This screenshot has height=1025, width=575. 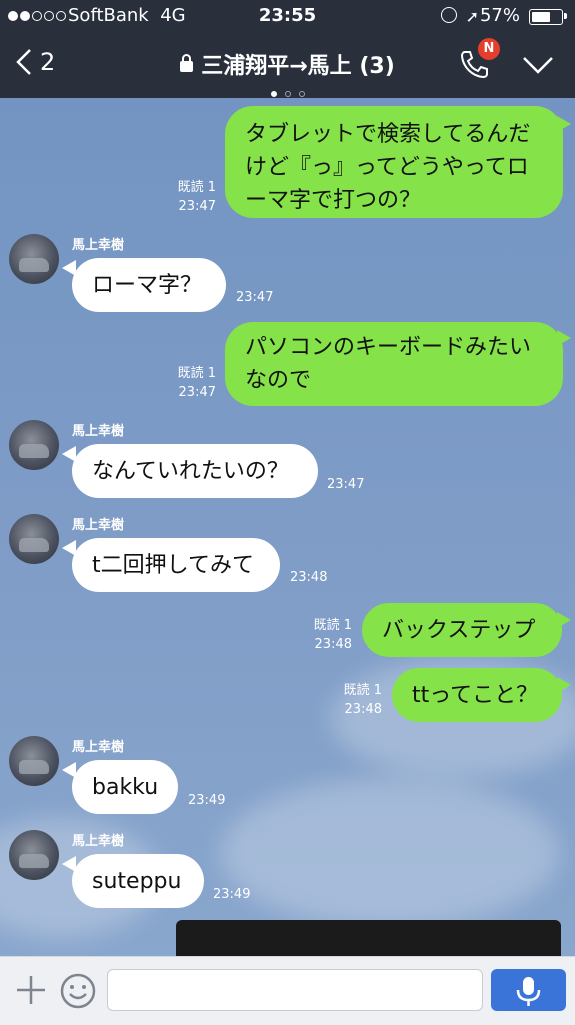 I want to click on menu-toggle-button, so click(x=538, y=67).